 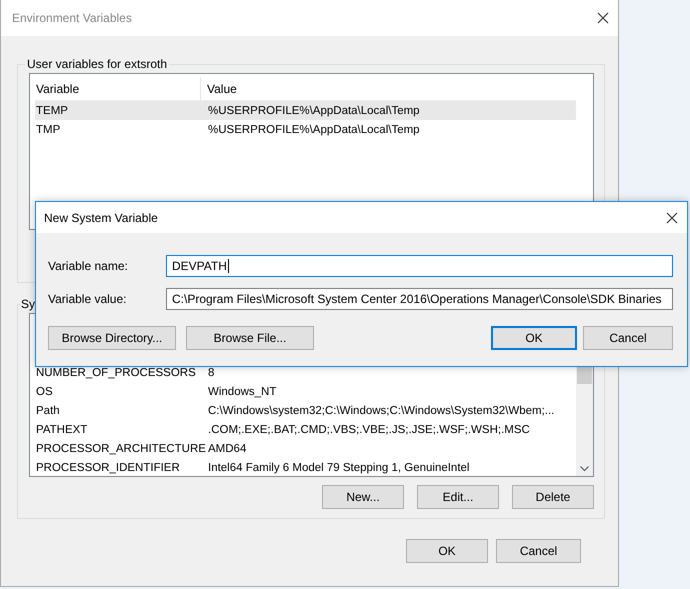 What do you see at coordinates (48, 410) in the screenshot?
I see `variable-name: Path` at bounding box center [48, 410].